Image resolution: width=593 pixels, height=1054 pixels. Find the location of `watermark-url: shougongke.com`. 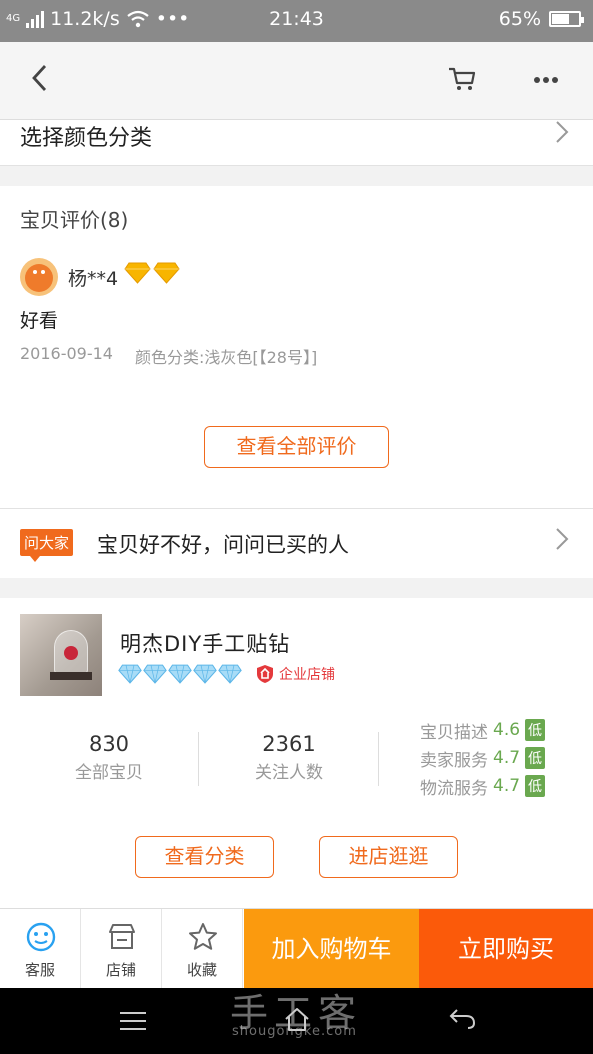

watermark-url: shougongke.com is located at coordinates (294, 1031).